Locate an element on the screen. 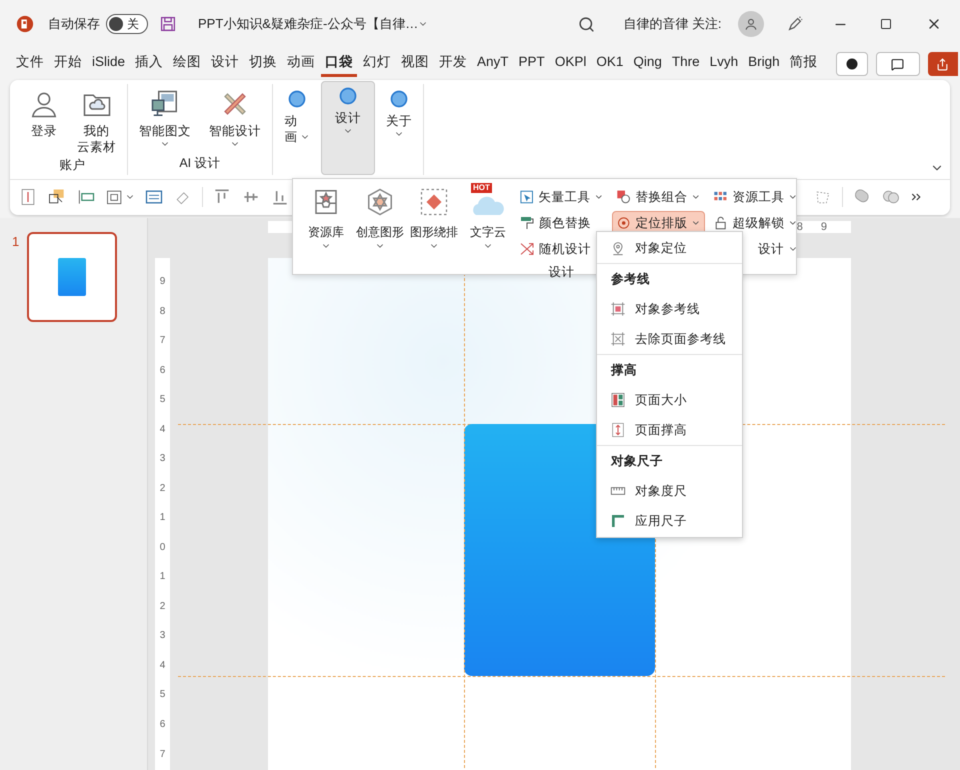 The height and width of the screenshot is (770, 960). ribbon-tab: 视图 is located at coordinates (415, 64).